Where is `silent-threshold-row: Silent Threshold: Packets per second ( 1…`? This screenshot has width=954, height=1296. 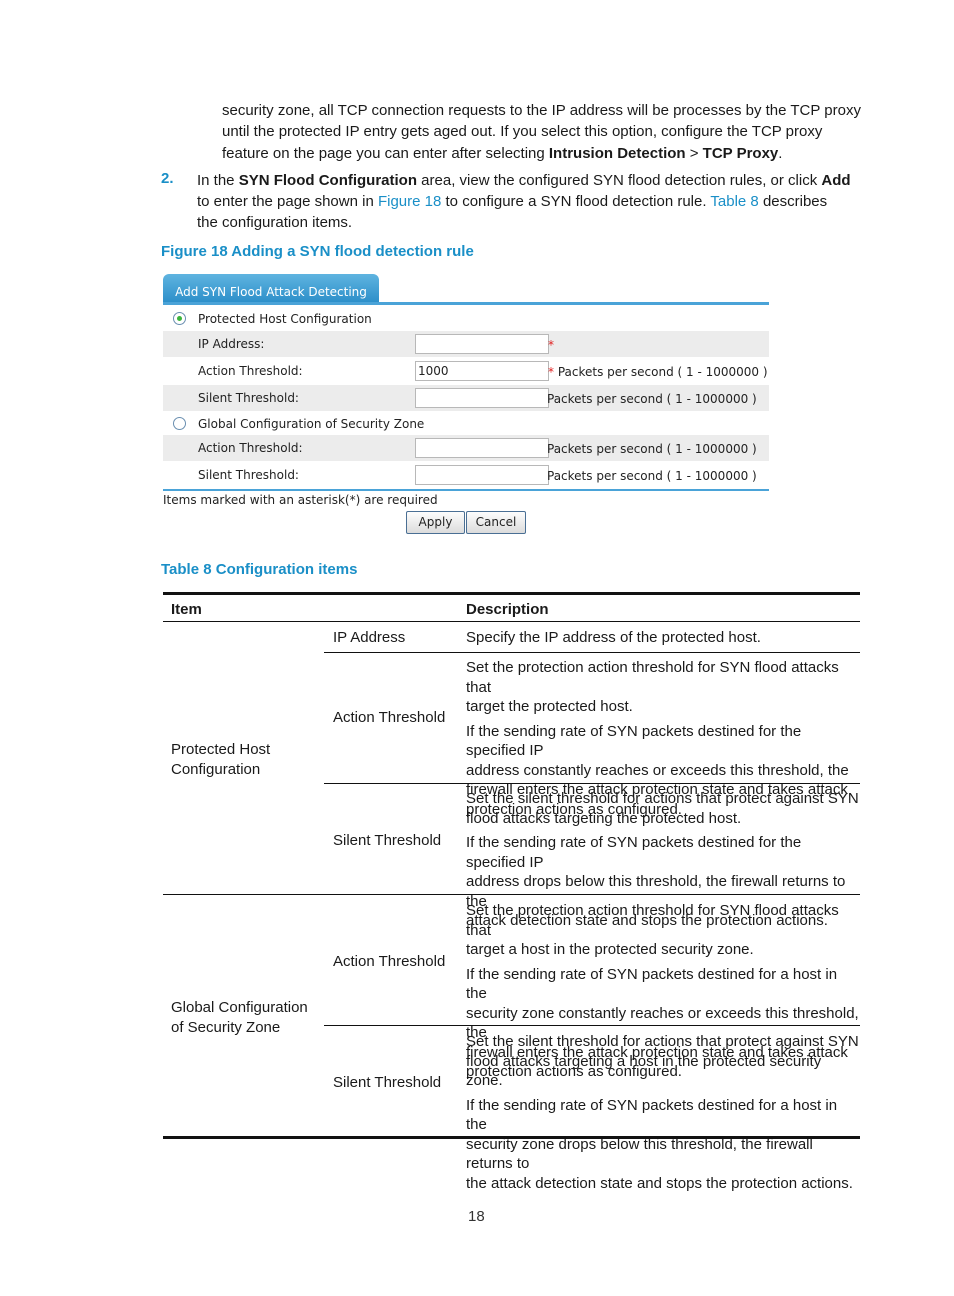 silent-threshold-row: Silent Threshold: Packets per second ( 1… is located at coordinates (466, 398).